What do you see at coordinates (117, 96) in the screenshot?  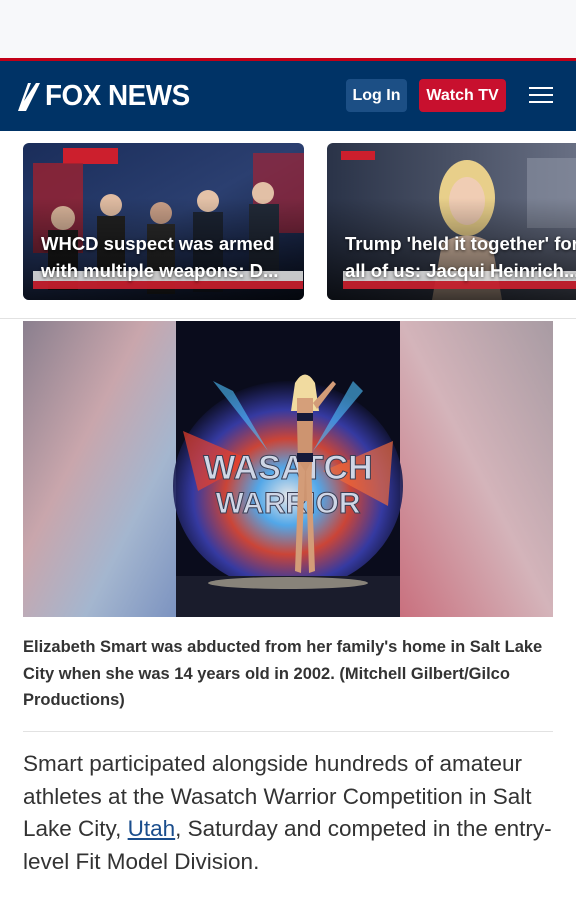 I see `logo-text: FOX NEWS` at bounding box center [117, 96].